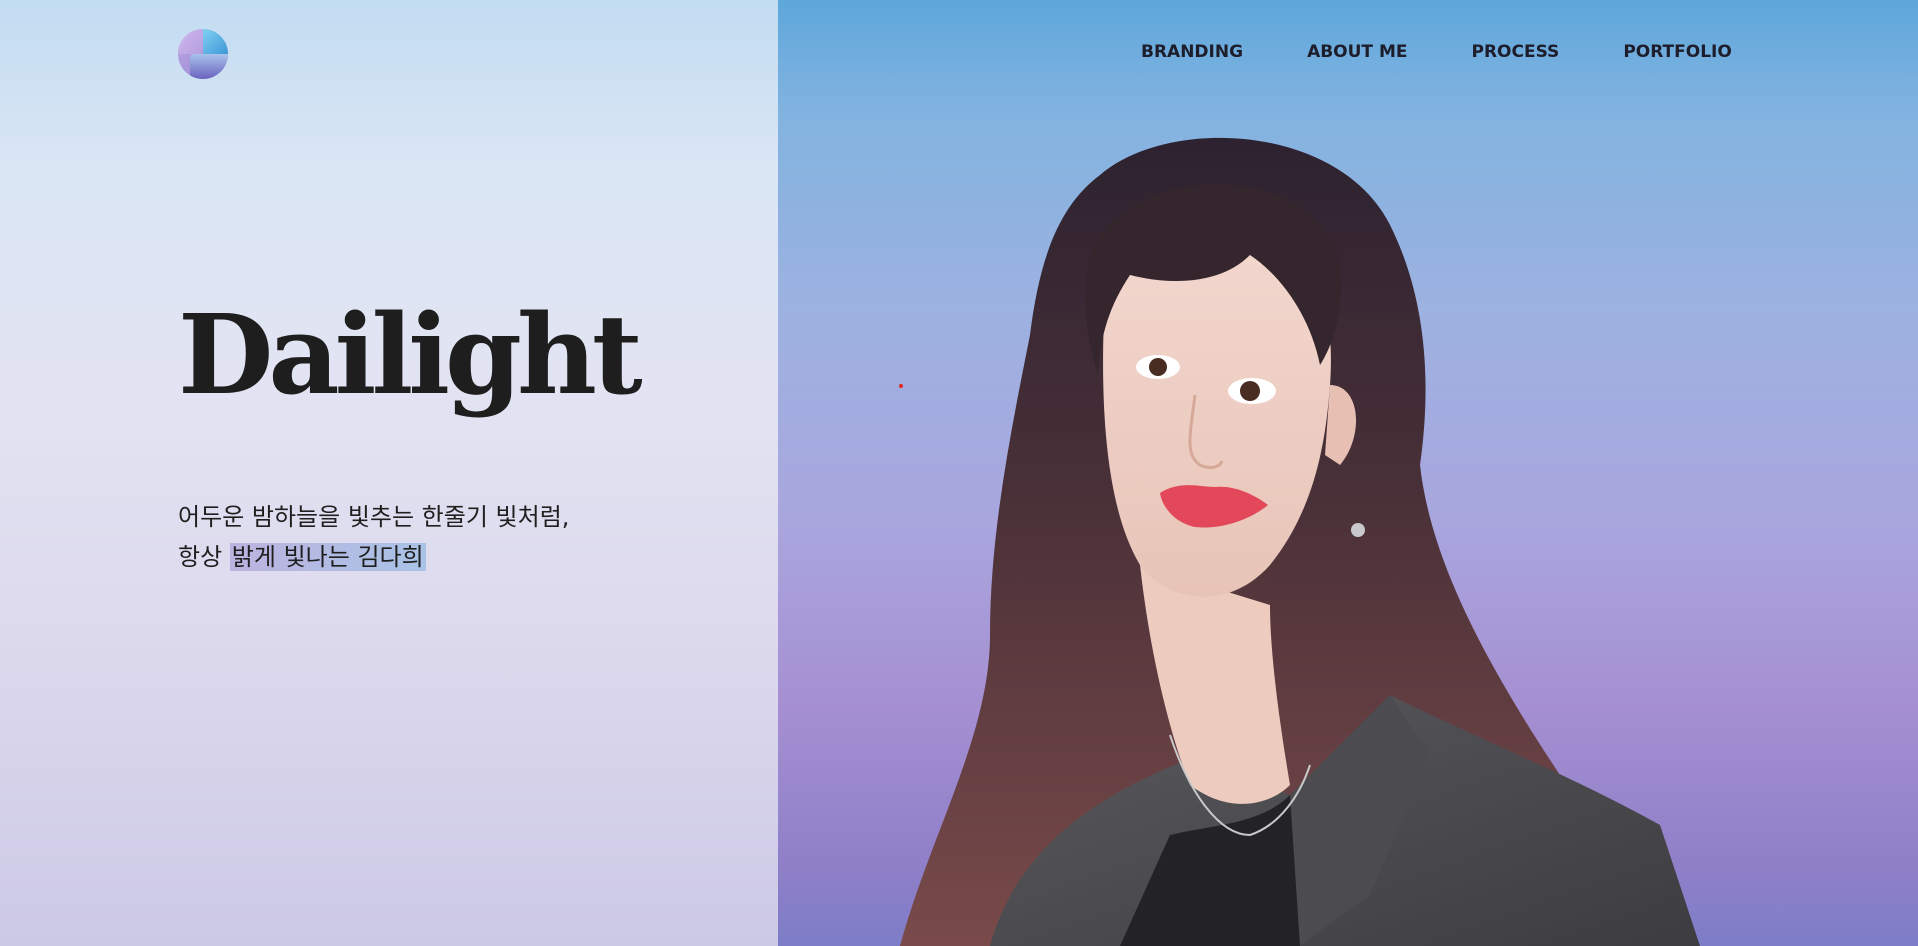 This screenshot has height=946, width=1918. I want to click on nav-item-process: PROCESS, so click(1515, 52).